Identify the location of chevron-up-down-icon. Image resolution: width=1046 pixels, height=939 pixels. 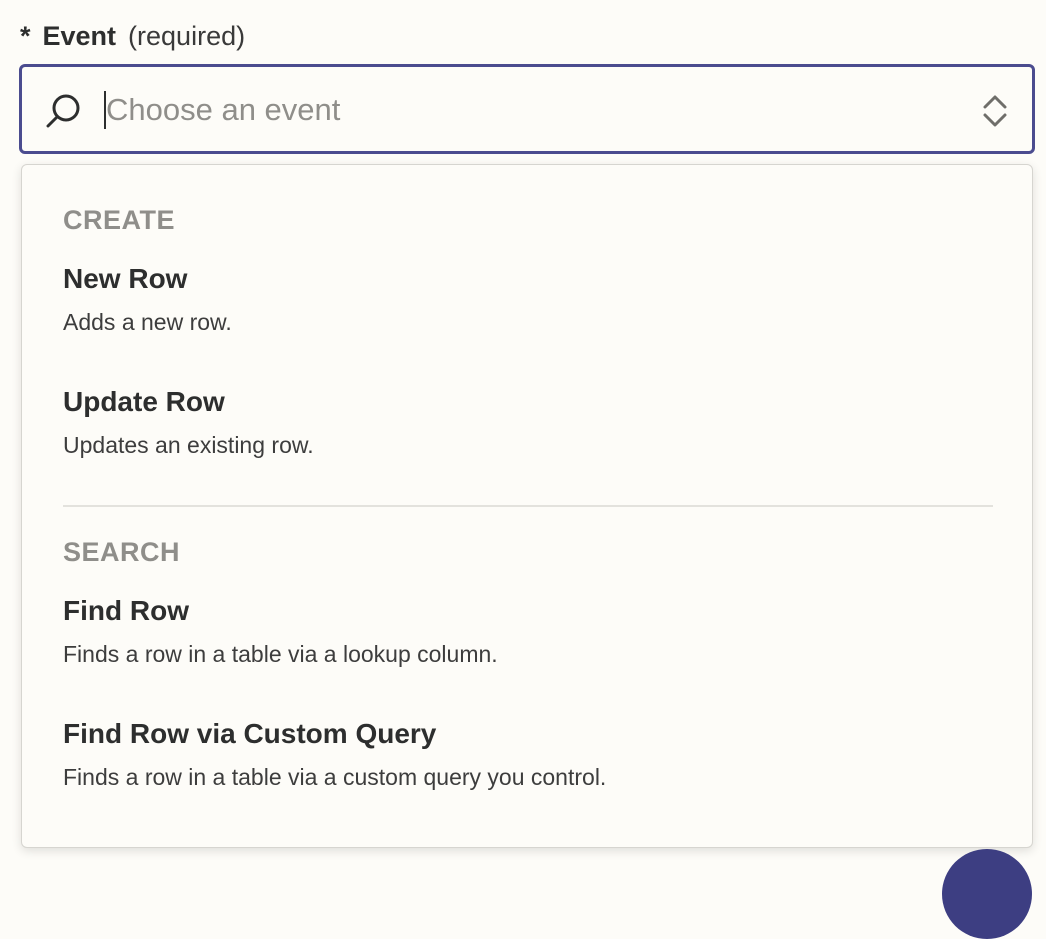
(995, 111).